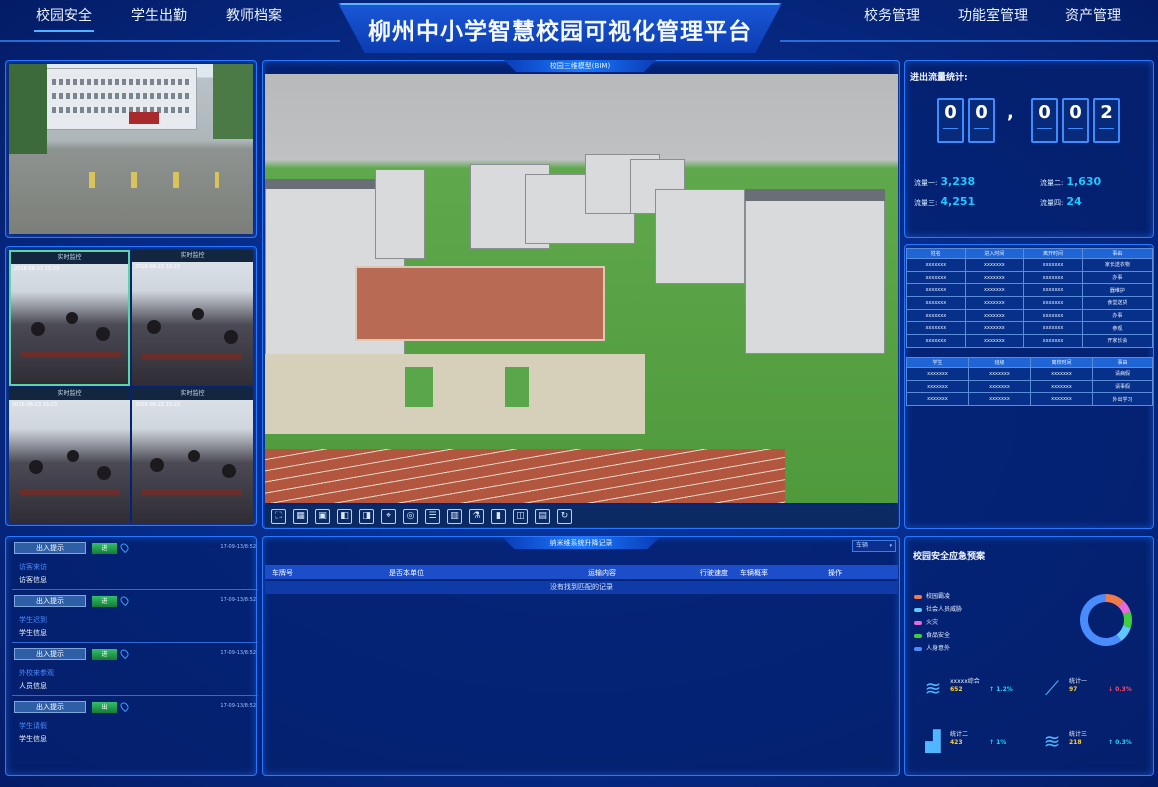 The image size is (1158, 787). Describe the element at coordinates (455, 394) in the screenshot. I see `plaza` at that location.